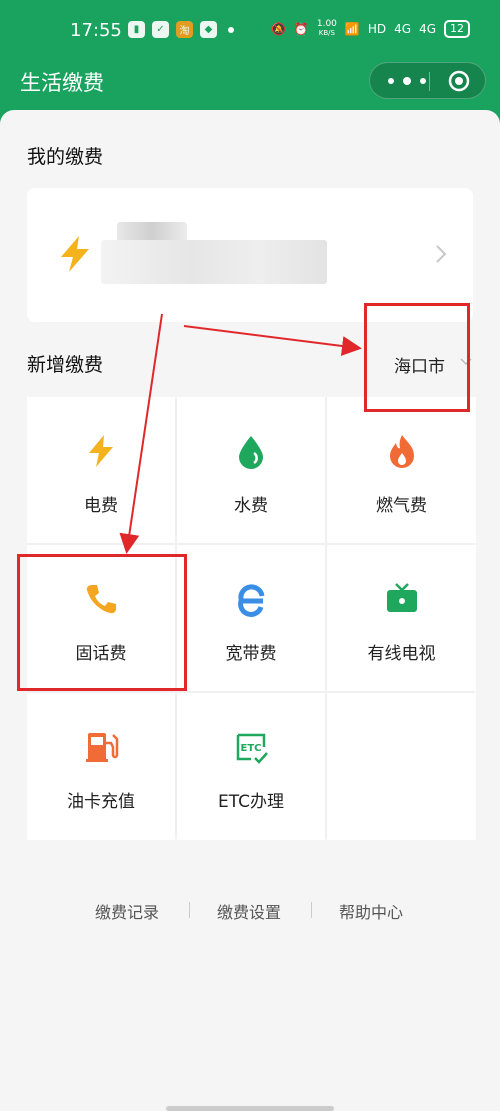  What do you see at coordinates (240, 433) in the screenshot?
I see `annotation-arrows` at bounding box center [240, 433].